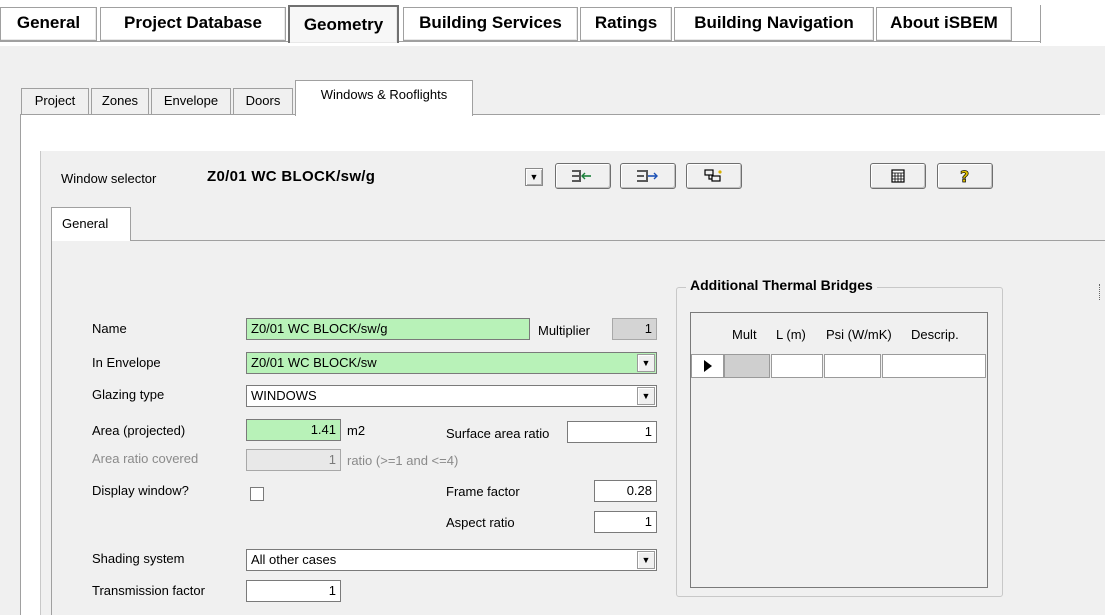 This screenshot has width=1105, height=615. I want to click on area-covered-label: Area ratio covered, so click(145, 458).